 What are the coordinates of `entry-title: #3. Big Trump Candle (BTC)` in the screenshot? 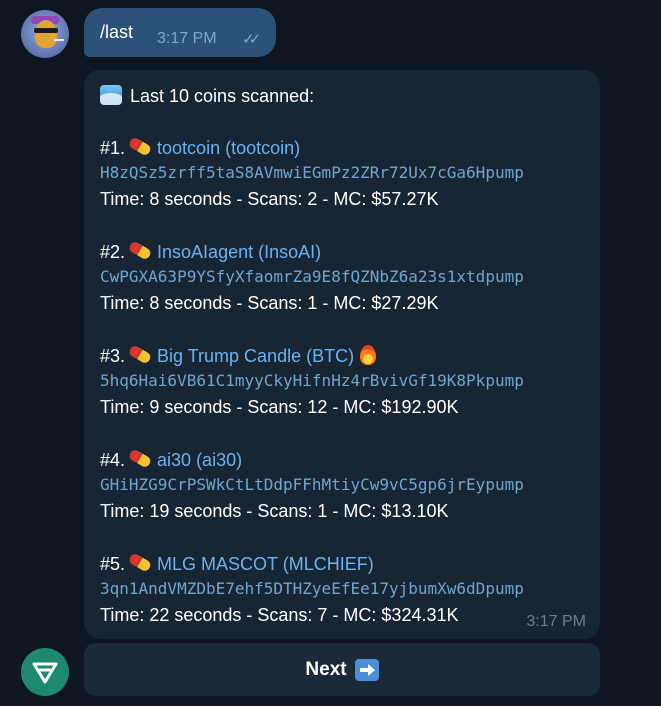 It's located at (238, 355).